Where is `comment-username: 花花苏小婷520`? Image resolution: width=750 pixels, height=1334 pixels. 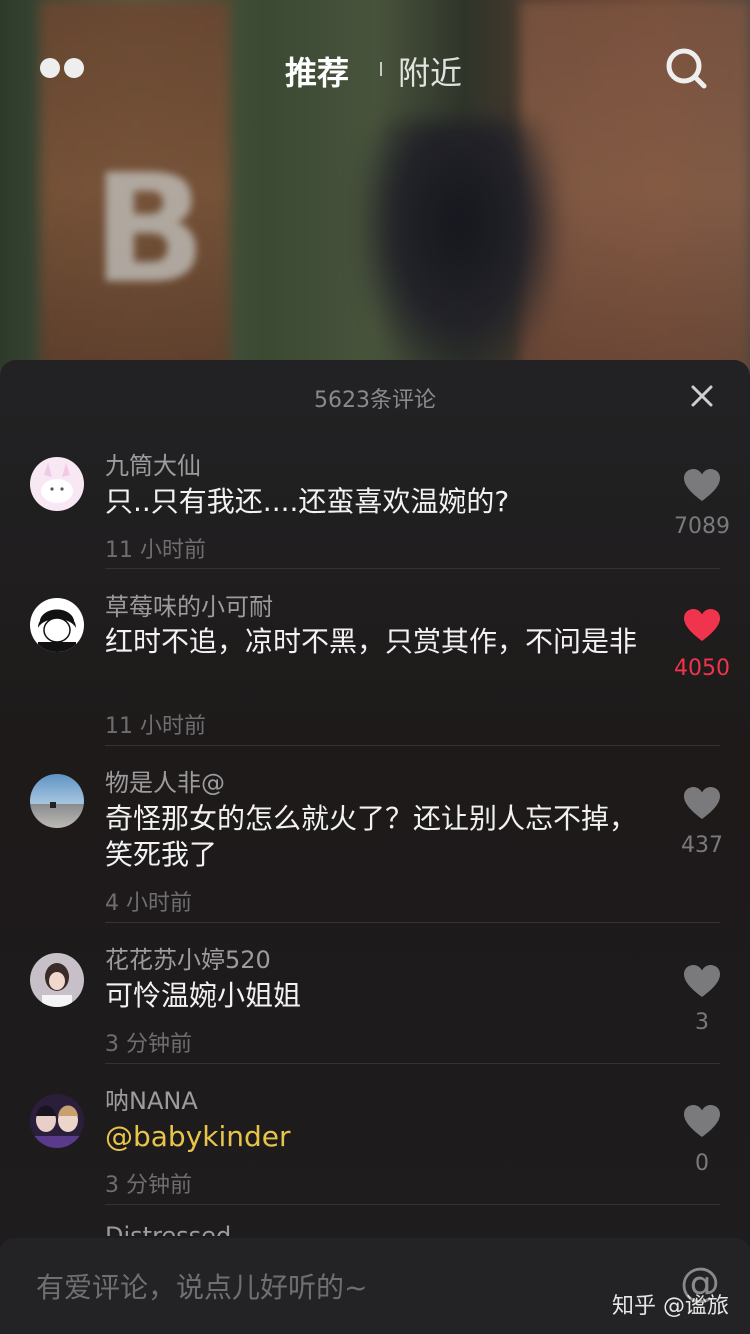 comment-username: 花花苏小婷520 is located at coordinates (188, 957).